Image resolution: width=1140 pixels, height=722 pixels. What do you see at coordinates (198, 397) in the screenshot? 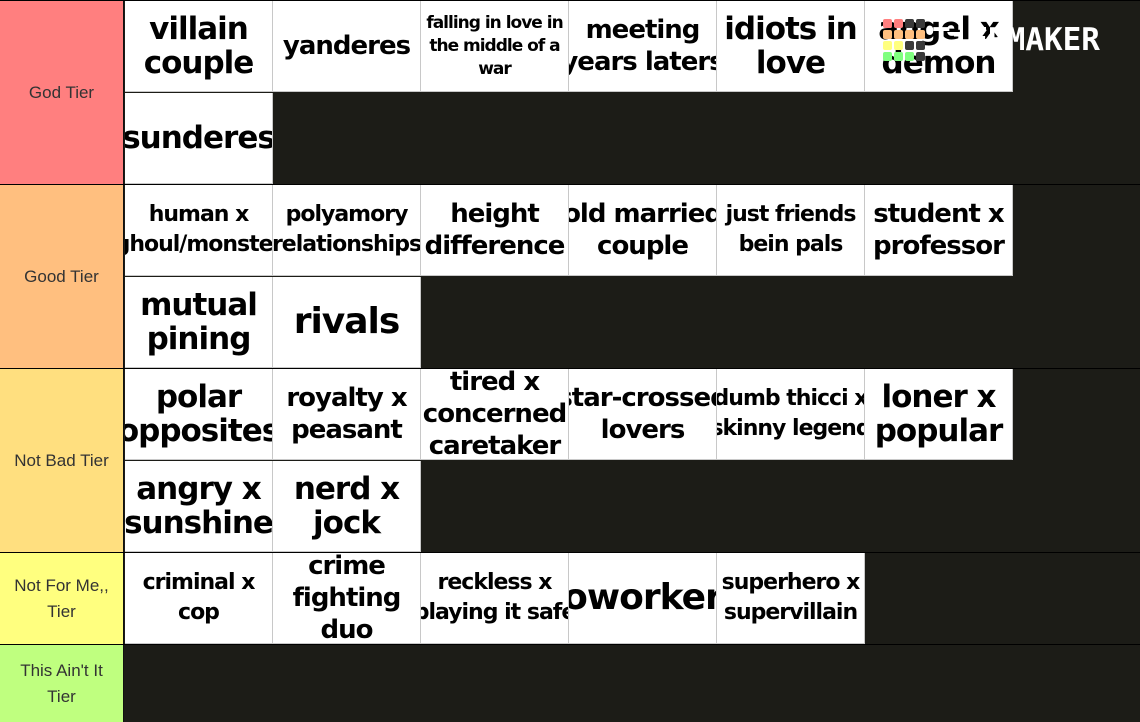
I see `tier-item-text-line: polar` at bounding box center [198, 397].